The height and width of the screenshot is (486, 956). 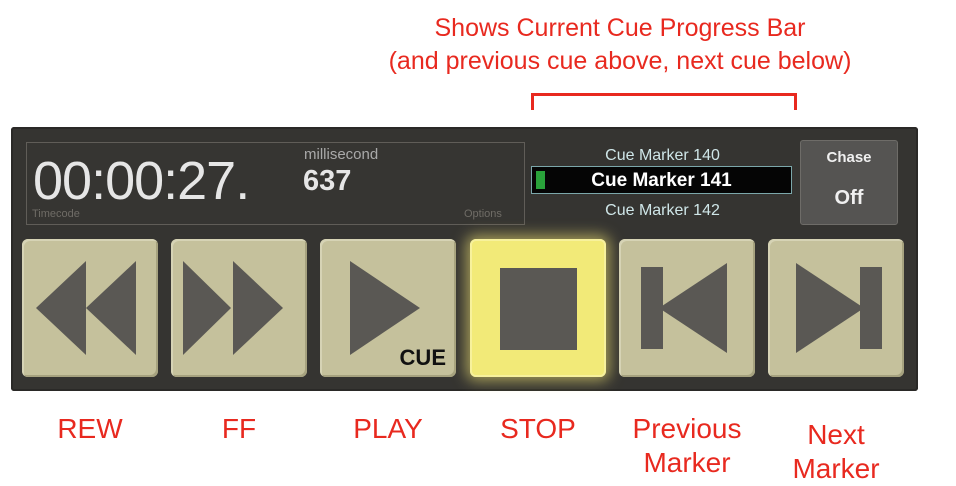 I want to click on ff-annotation: FF, so click(x=239, y=428).